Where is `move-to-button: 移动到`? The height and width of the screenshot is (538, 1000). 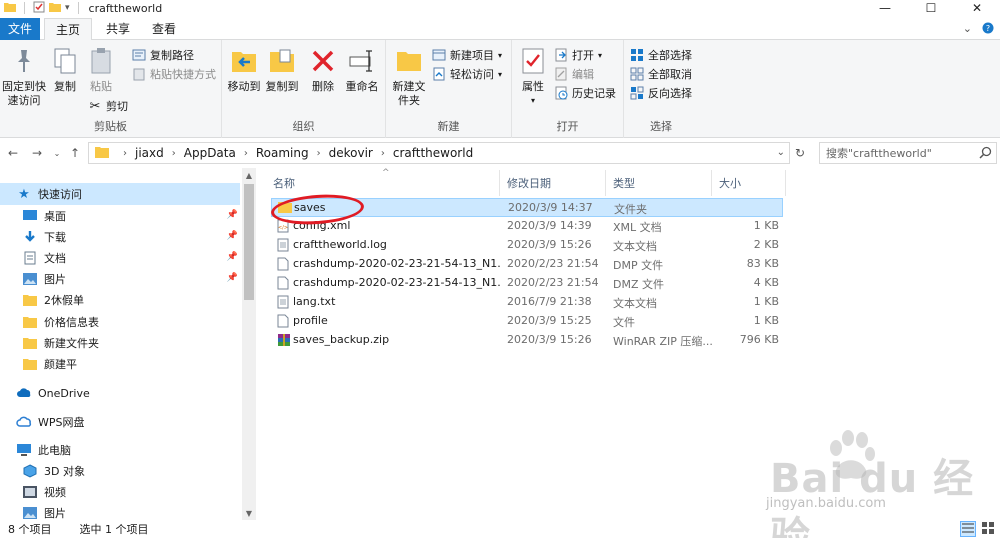 move-to-button: 移动到 is located at coordinates (244, 70).